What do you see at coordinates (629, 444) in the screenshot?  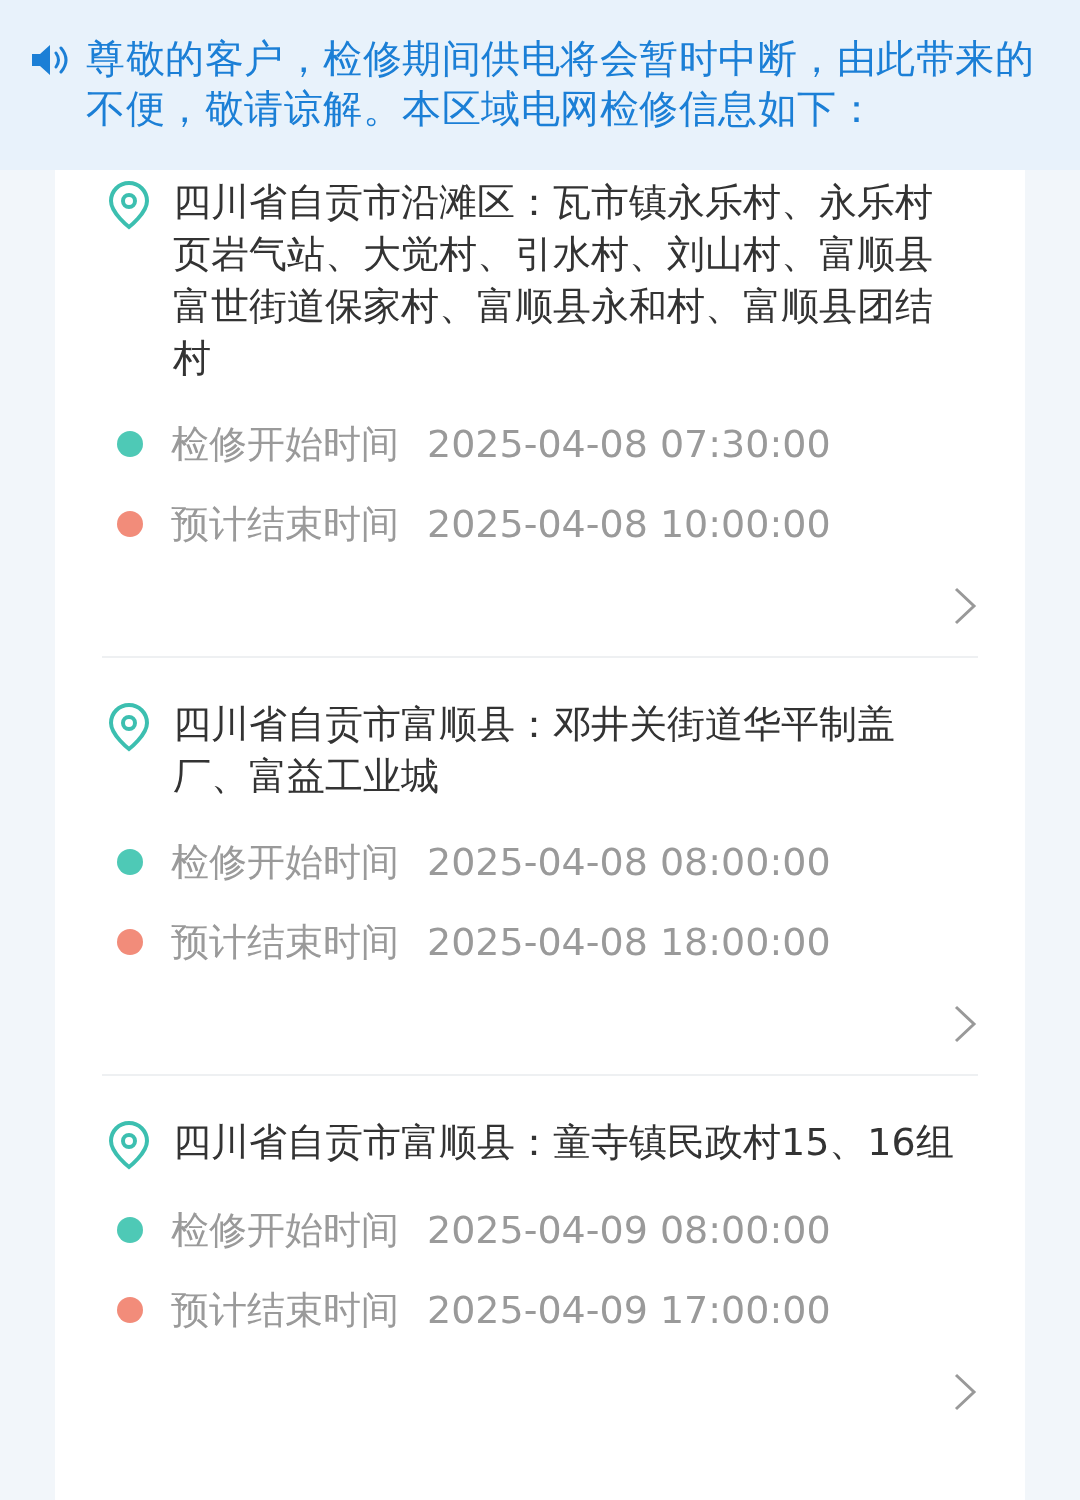 I see `time-value: 2025-04-08 07:30:00` at bounding box center [629, 444].